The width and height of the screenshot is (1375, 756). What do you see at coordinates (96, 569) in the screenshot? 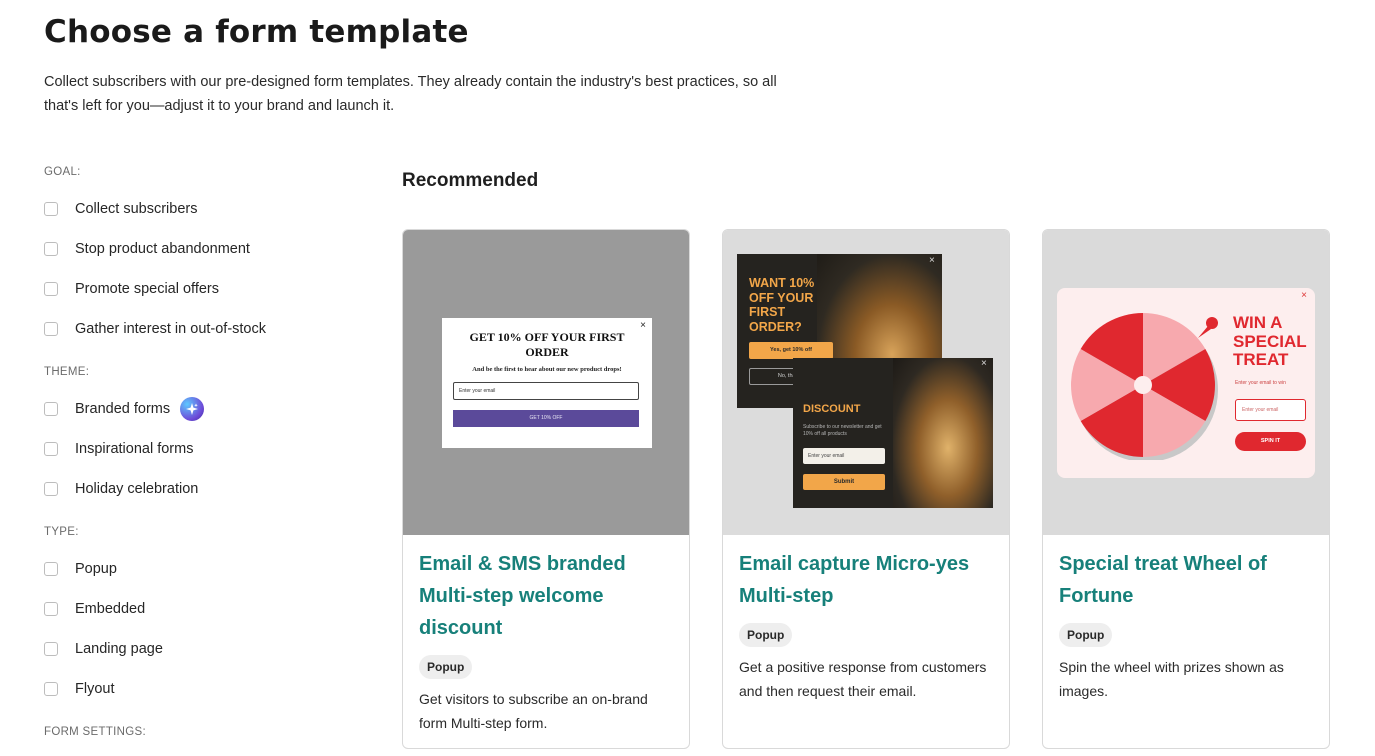
I see `filter-label: Popup` at bounding box center [96, 569].